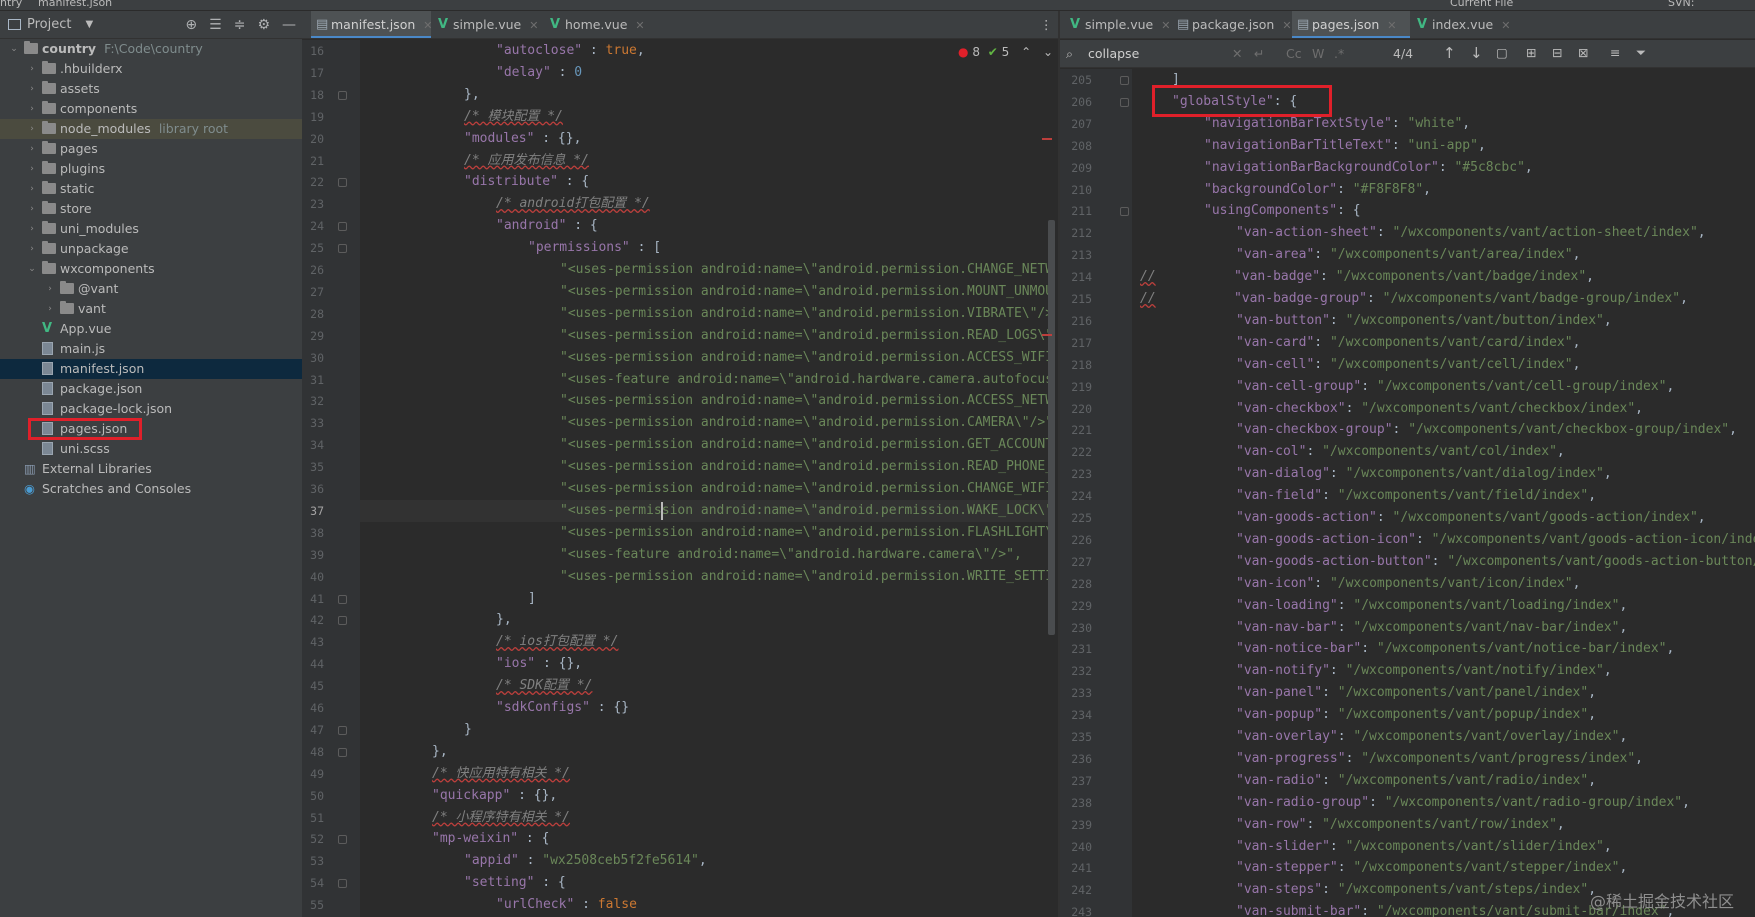 This screenshot has width=1755, height=917. What do you see at coordinates (151, 389) in the screenshot?
I see `tree-item: package.json` at bounding box center [151, 389].